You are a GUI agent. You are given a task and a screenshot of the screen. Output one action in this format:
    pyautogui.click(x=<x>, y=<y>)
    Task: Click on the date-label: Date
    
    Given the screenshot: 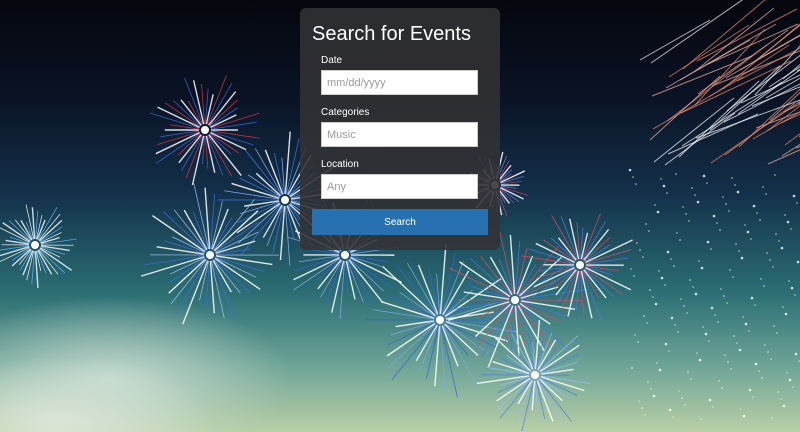 What is the action you would take?
    pyautogui.click(x=332, y=60)
    